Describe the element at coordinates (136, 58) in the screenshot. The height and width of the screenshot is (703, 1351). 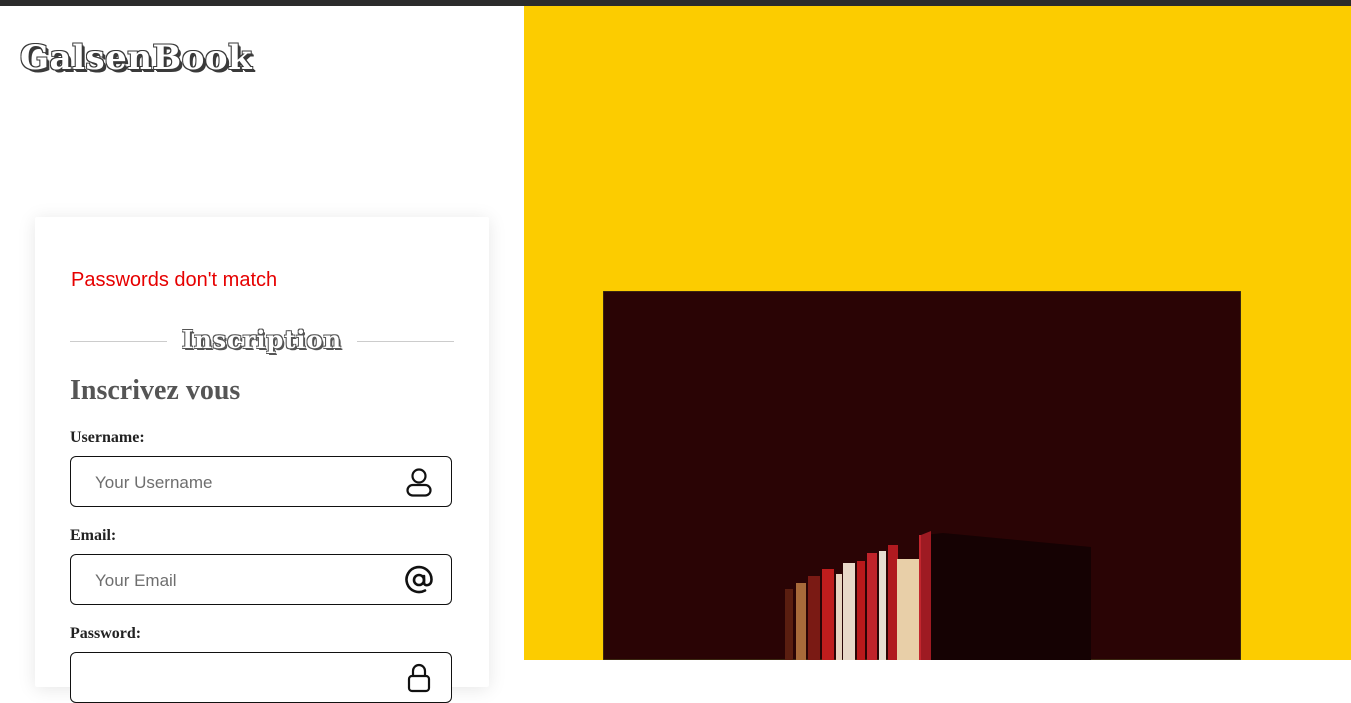
I see `brand-logo: GalsenBook` at that location.